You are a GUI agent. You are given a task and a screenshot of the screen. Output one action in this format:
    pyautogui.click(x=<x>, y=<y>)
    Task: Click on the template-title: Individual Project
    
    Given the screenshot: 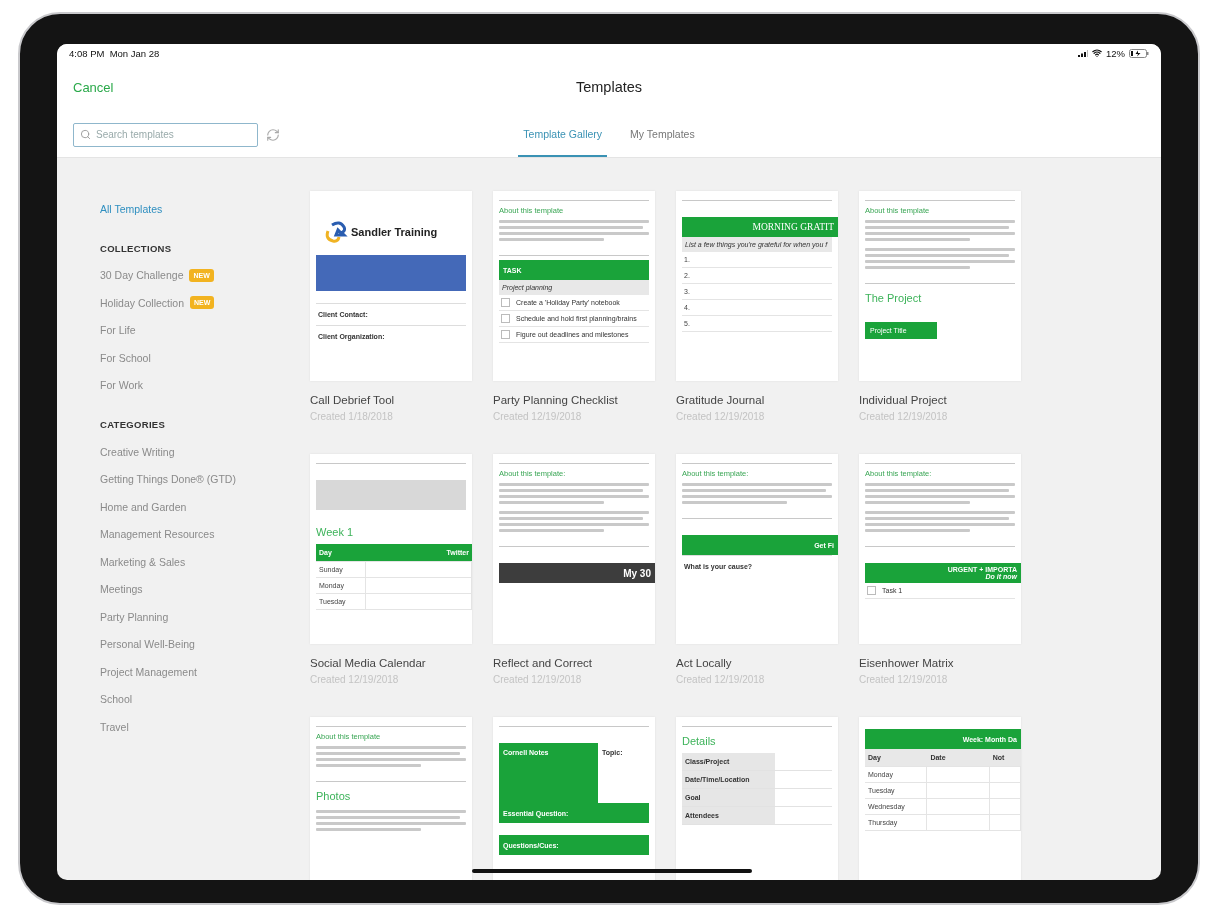 What is the action you would take?
    pyautogui.click(x=903, y=400)
    